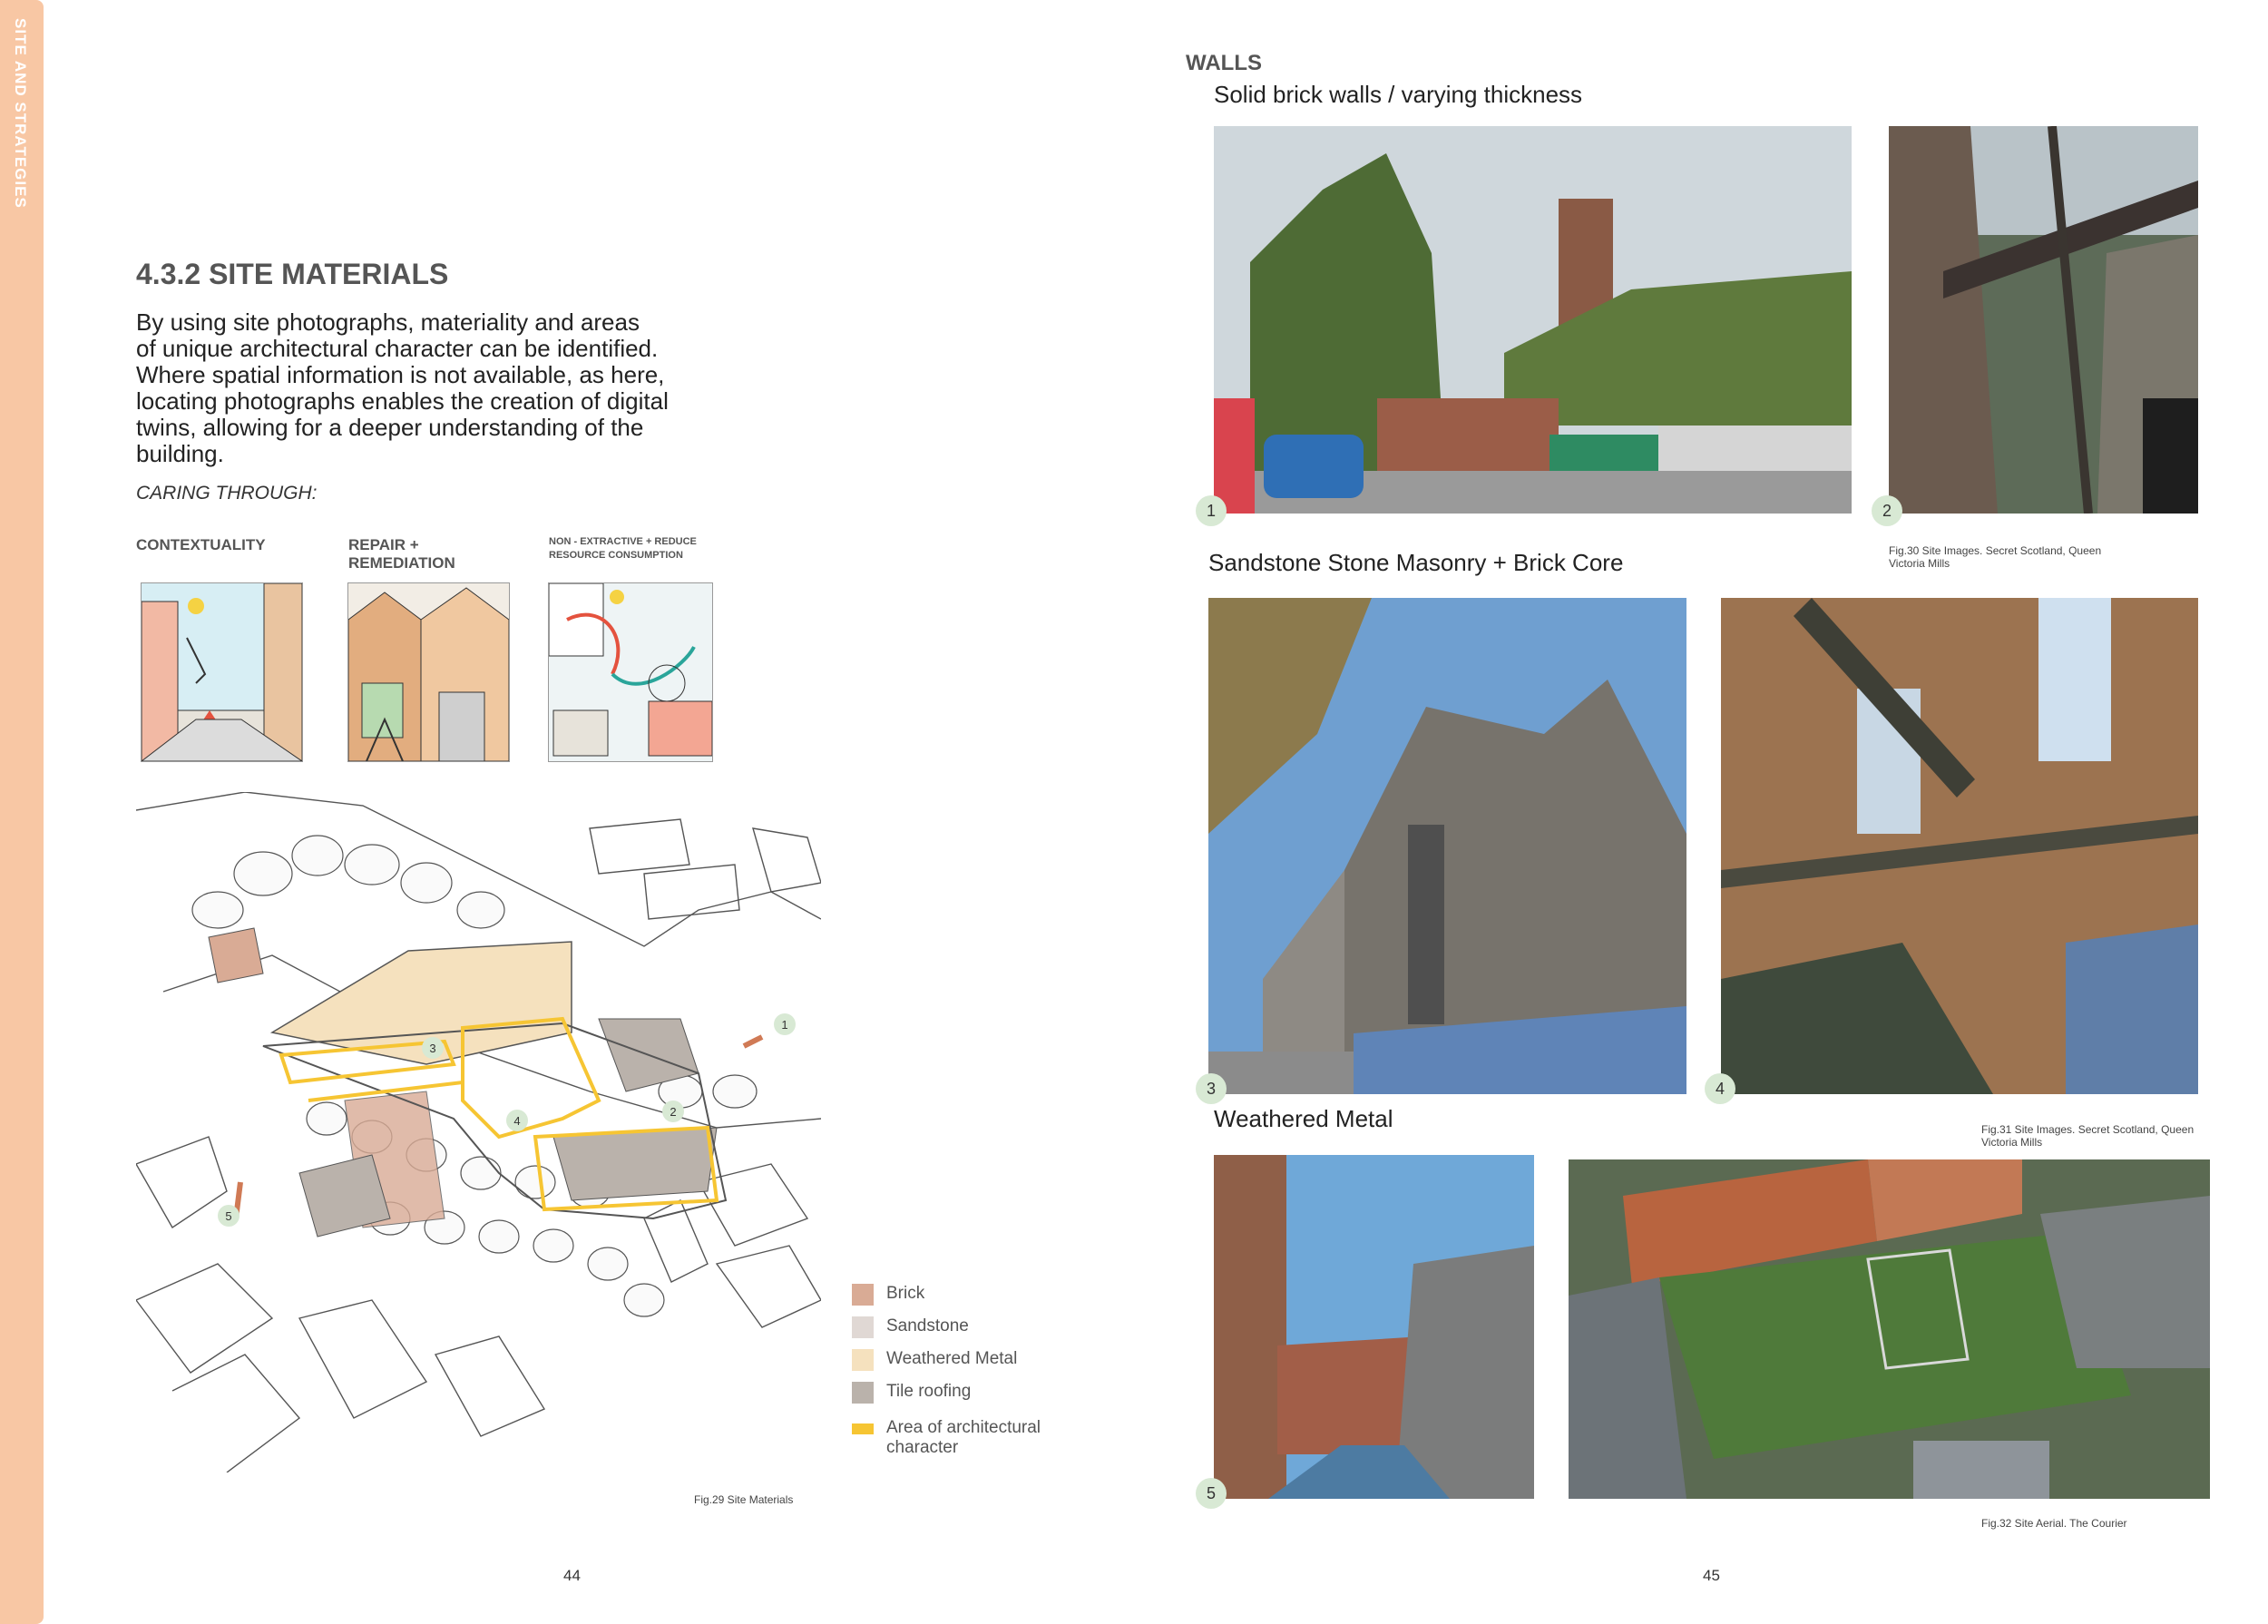 The height and width of the screenshot is (1624, 2268). Describe the element at coordinates (928, 1325) in the screenshot. I see `legend-label: Sandstone` at that location.